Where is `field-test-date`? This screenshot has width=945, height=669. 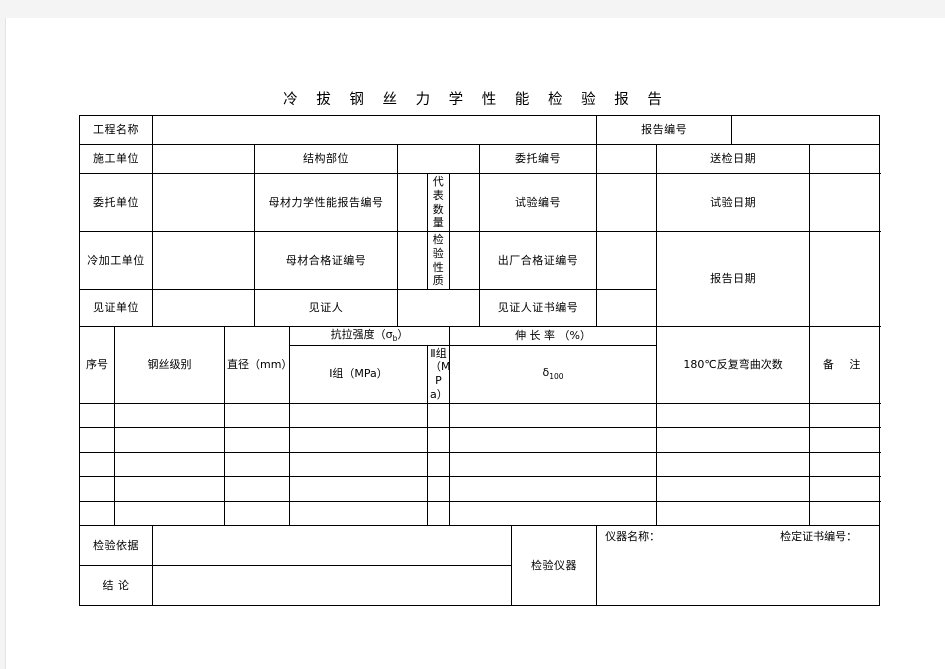
field-test-date is located at coordinates (845, 202).